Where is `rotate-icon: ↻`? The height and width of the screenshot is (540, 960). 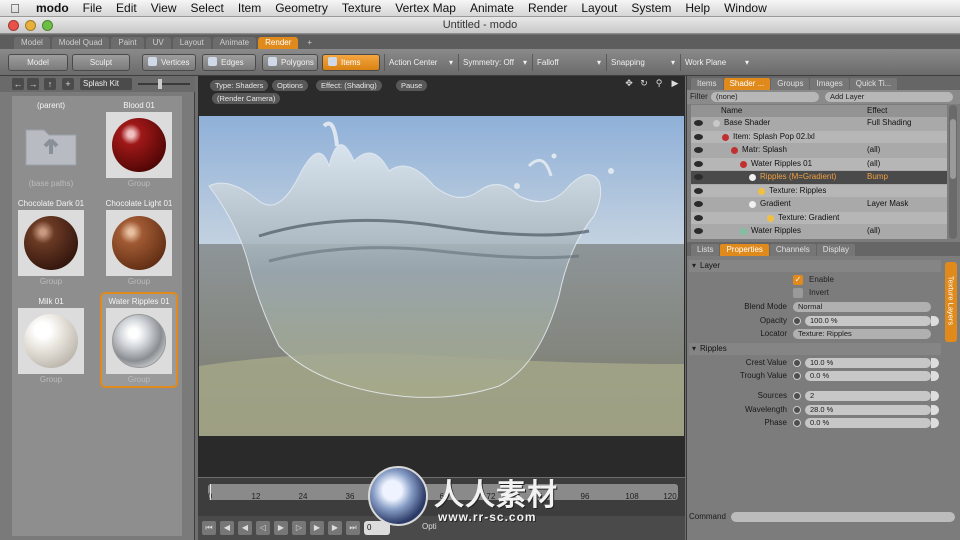
rotate-icon: ↻ is located at coordinates (644, 83).